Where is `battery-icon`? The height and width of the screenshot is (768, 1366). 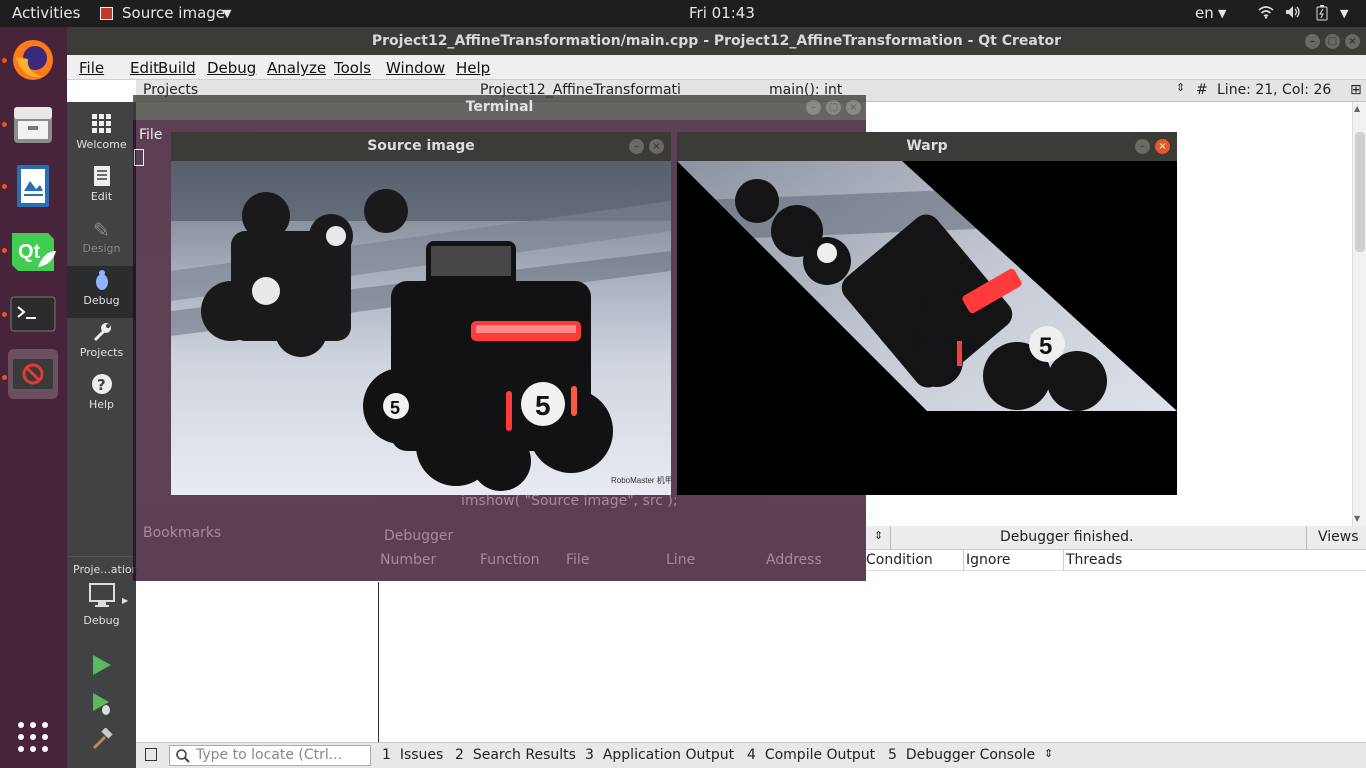 battery-icon is located at coordinates (1322, 15).